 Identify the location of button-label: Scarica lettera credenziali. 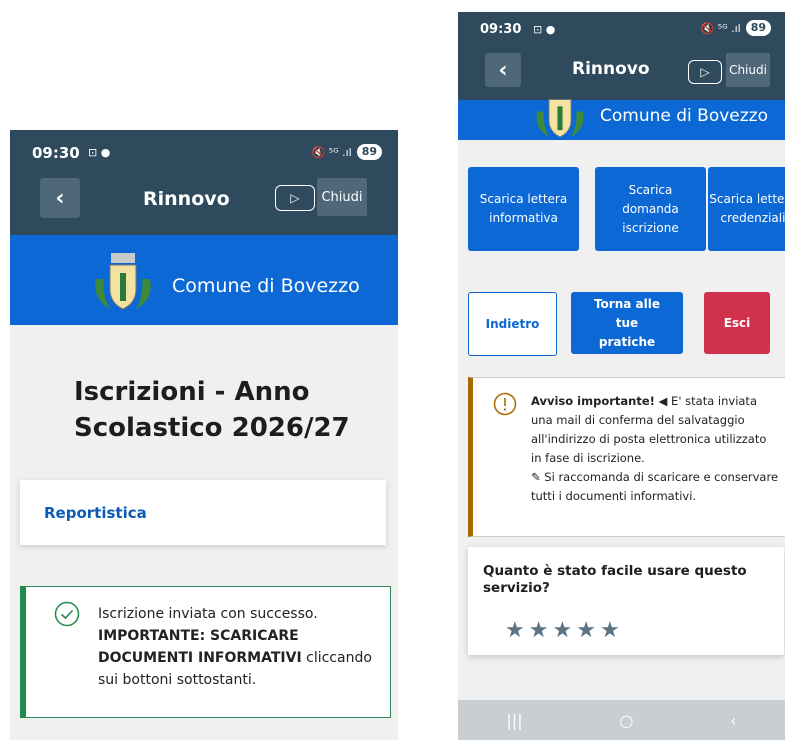
(747, 208).